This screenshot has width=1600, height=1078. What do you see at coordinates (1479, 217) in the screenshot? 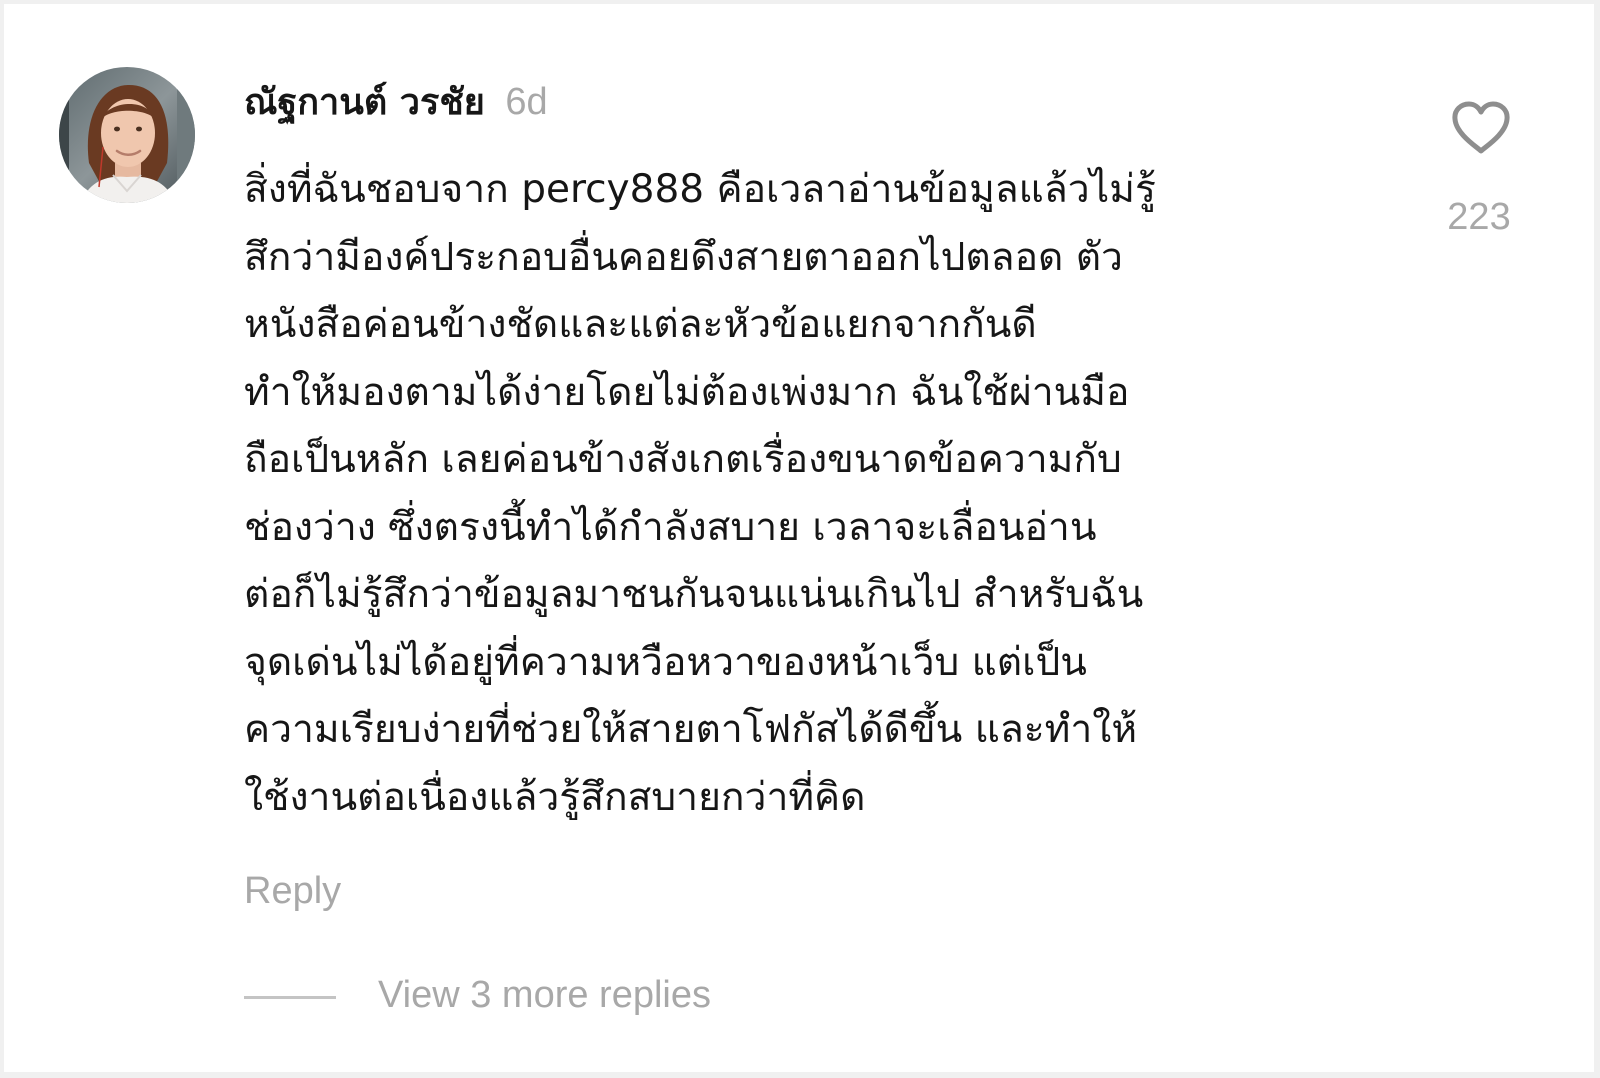
I see `like-count: 223` at bounding box center [1479, 217].